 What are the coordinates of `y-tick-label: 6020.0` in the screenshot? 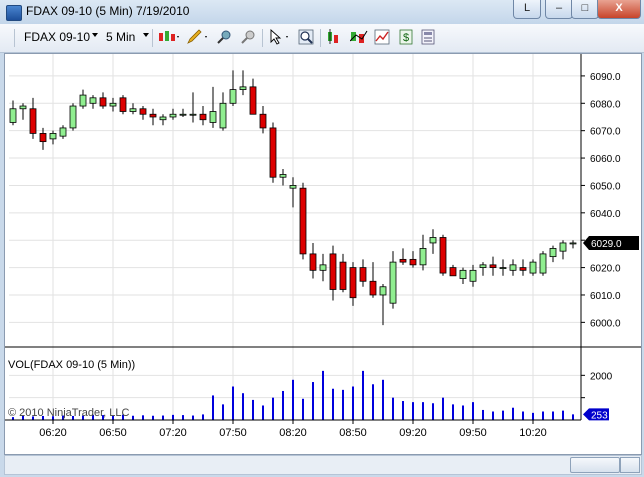 It's located at (605, 269).